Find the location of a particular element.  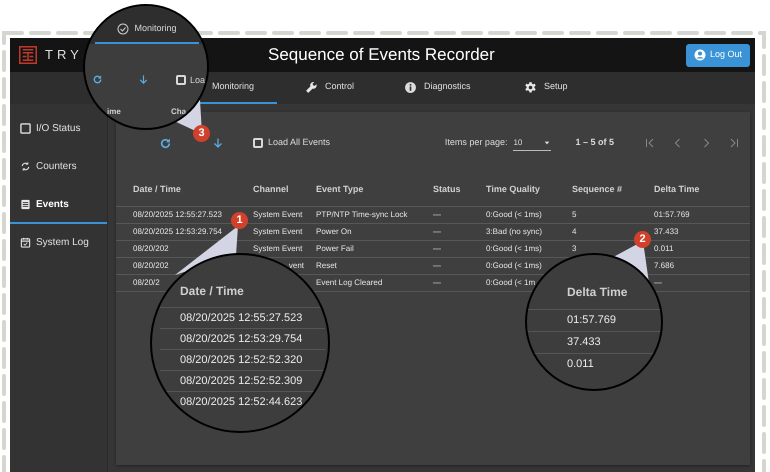

column-header: Channel is located at coordinates (271, 189).